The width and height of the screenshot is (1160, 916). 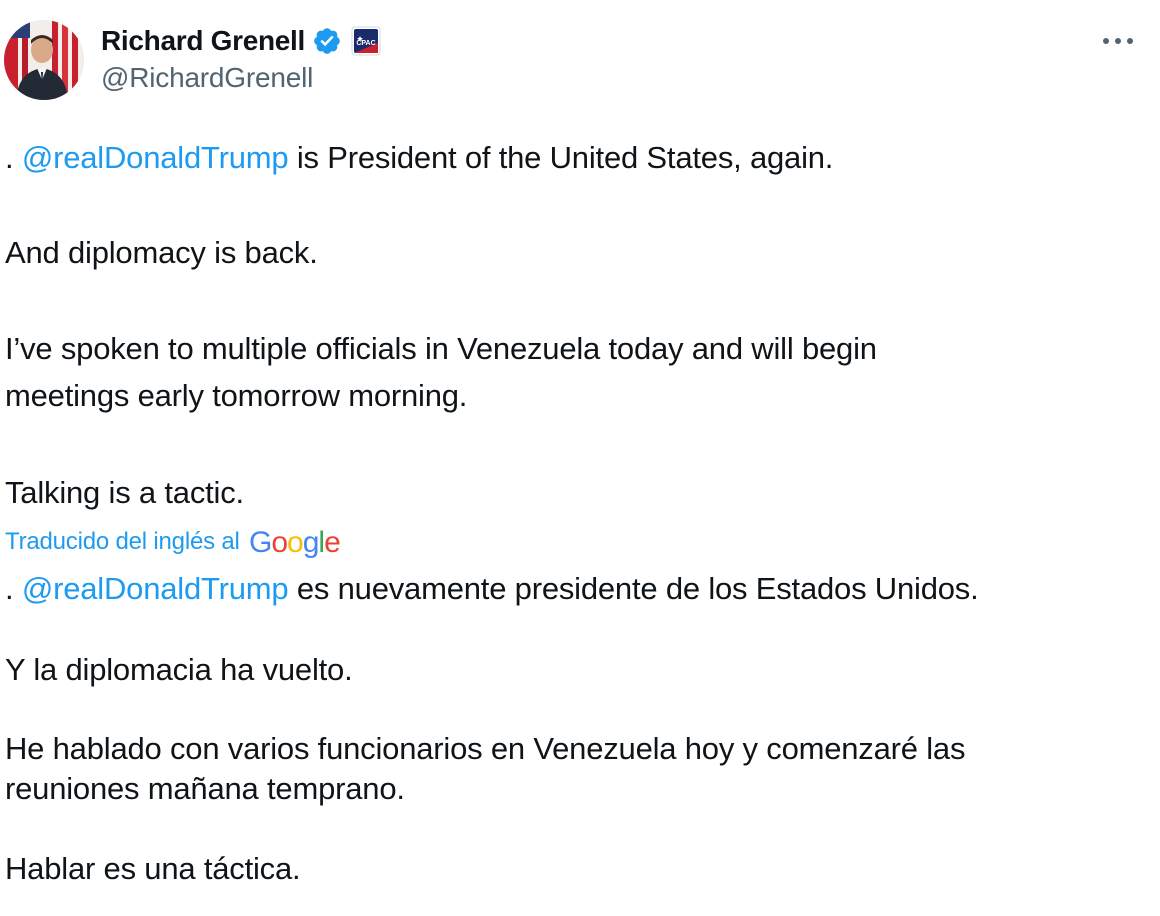 What do you see at coordinates (294, 542) in the screenshot?
I see `svg-text: Google` at bounding box center [294, 542].